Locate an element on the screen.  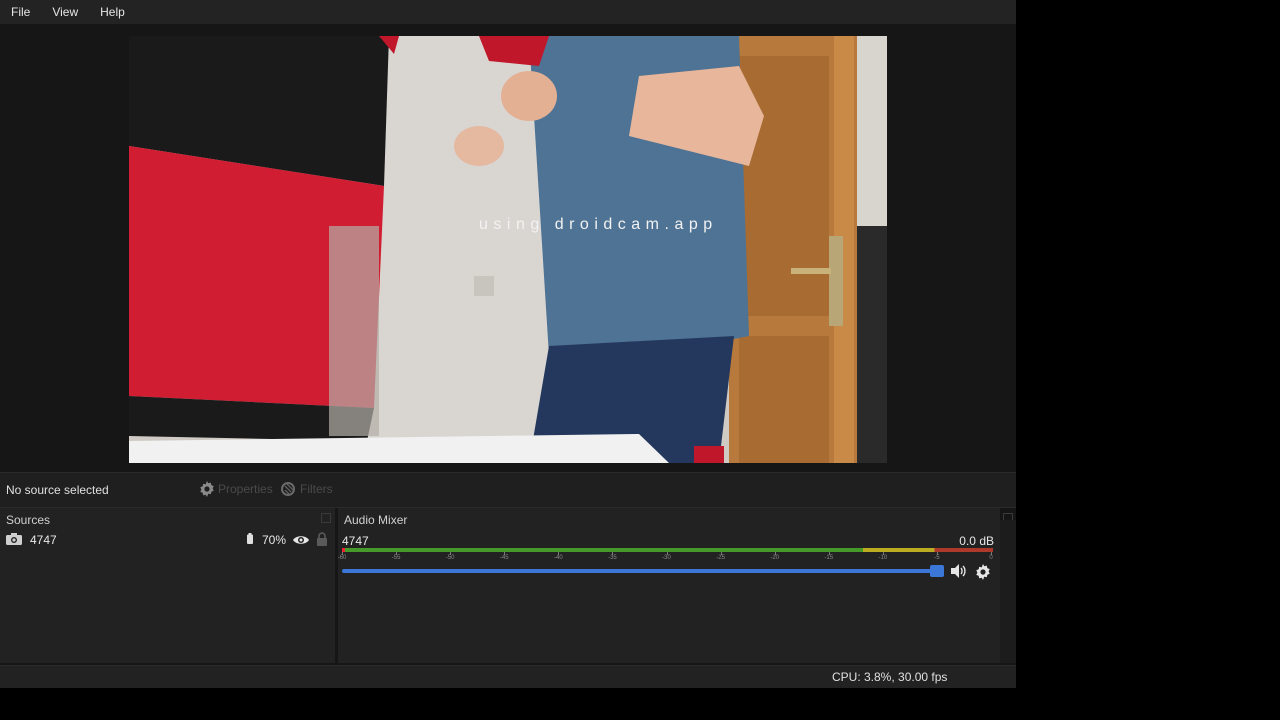
lock-icon is located at coordinates (322, 539).